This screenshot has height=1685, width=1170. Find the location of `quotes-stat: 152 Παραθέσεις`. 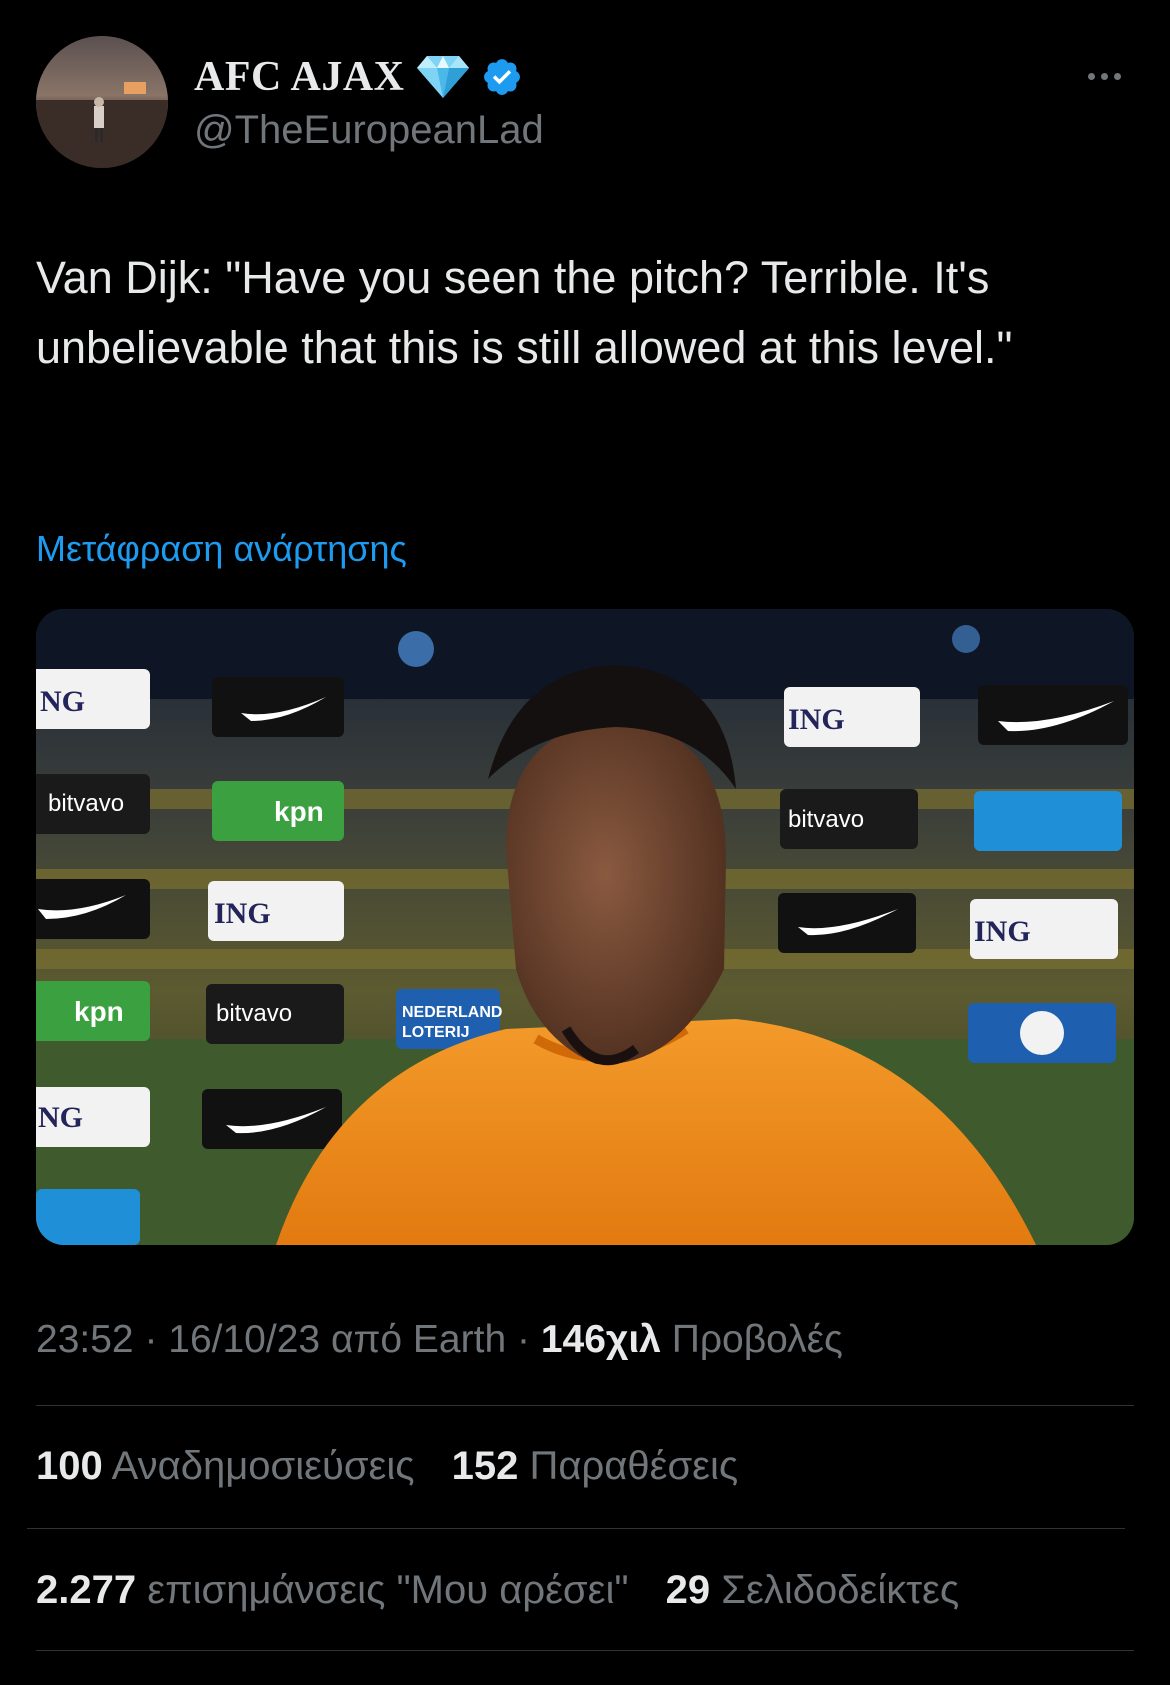

quotes-stat: 152 Παραθέσεις is located at coordinates (595, 1466).